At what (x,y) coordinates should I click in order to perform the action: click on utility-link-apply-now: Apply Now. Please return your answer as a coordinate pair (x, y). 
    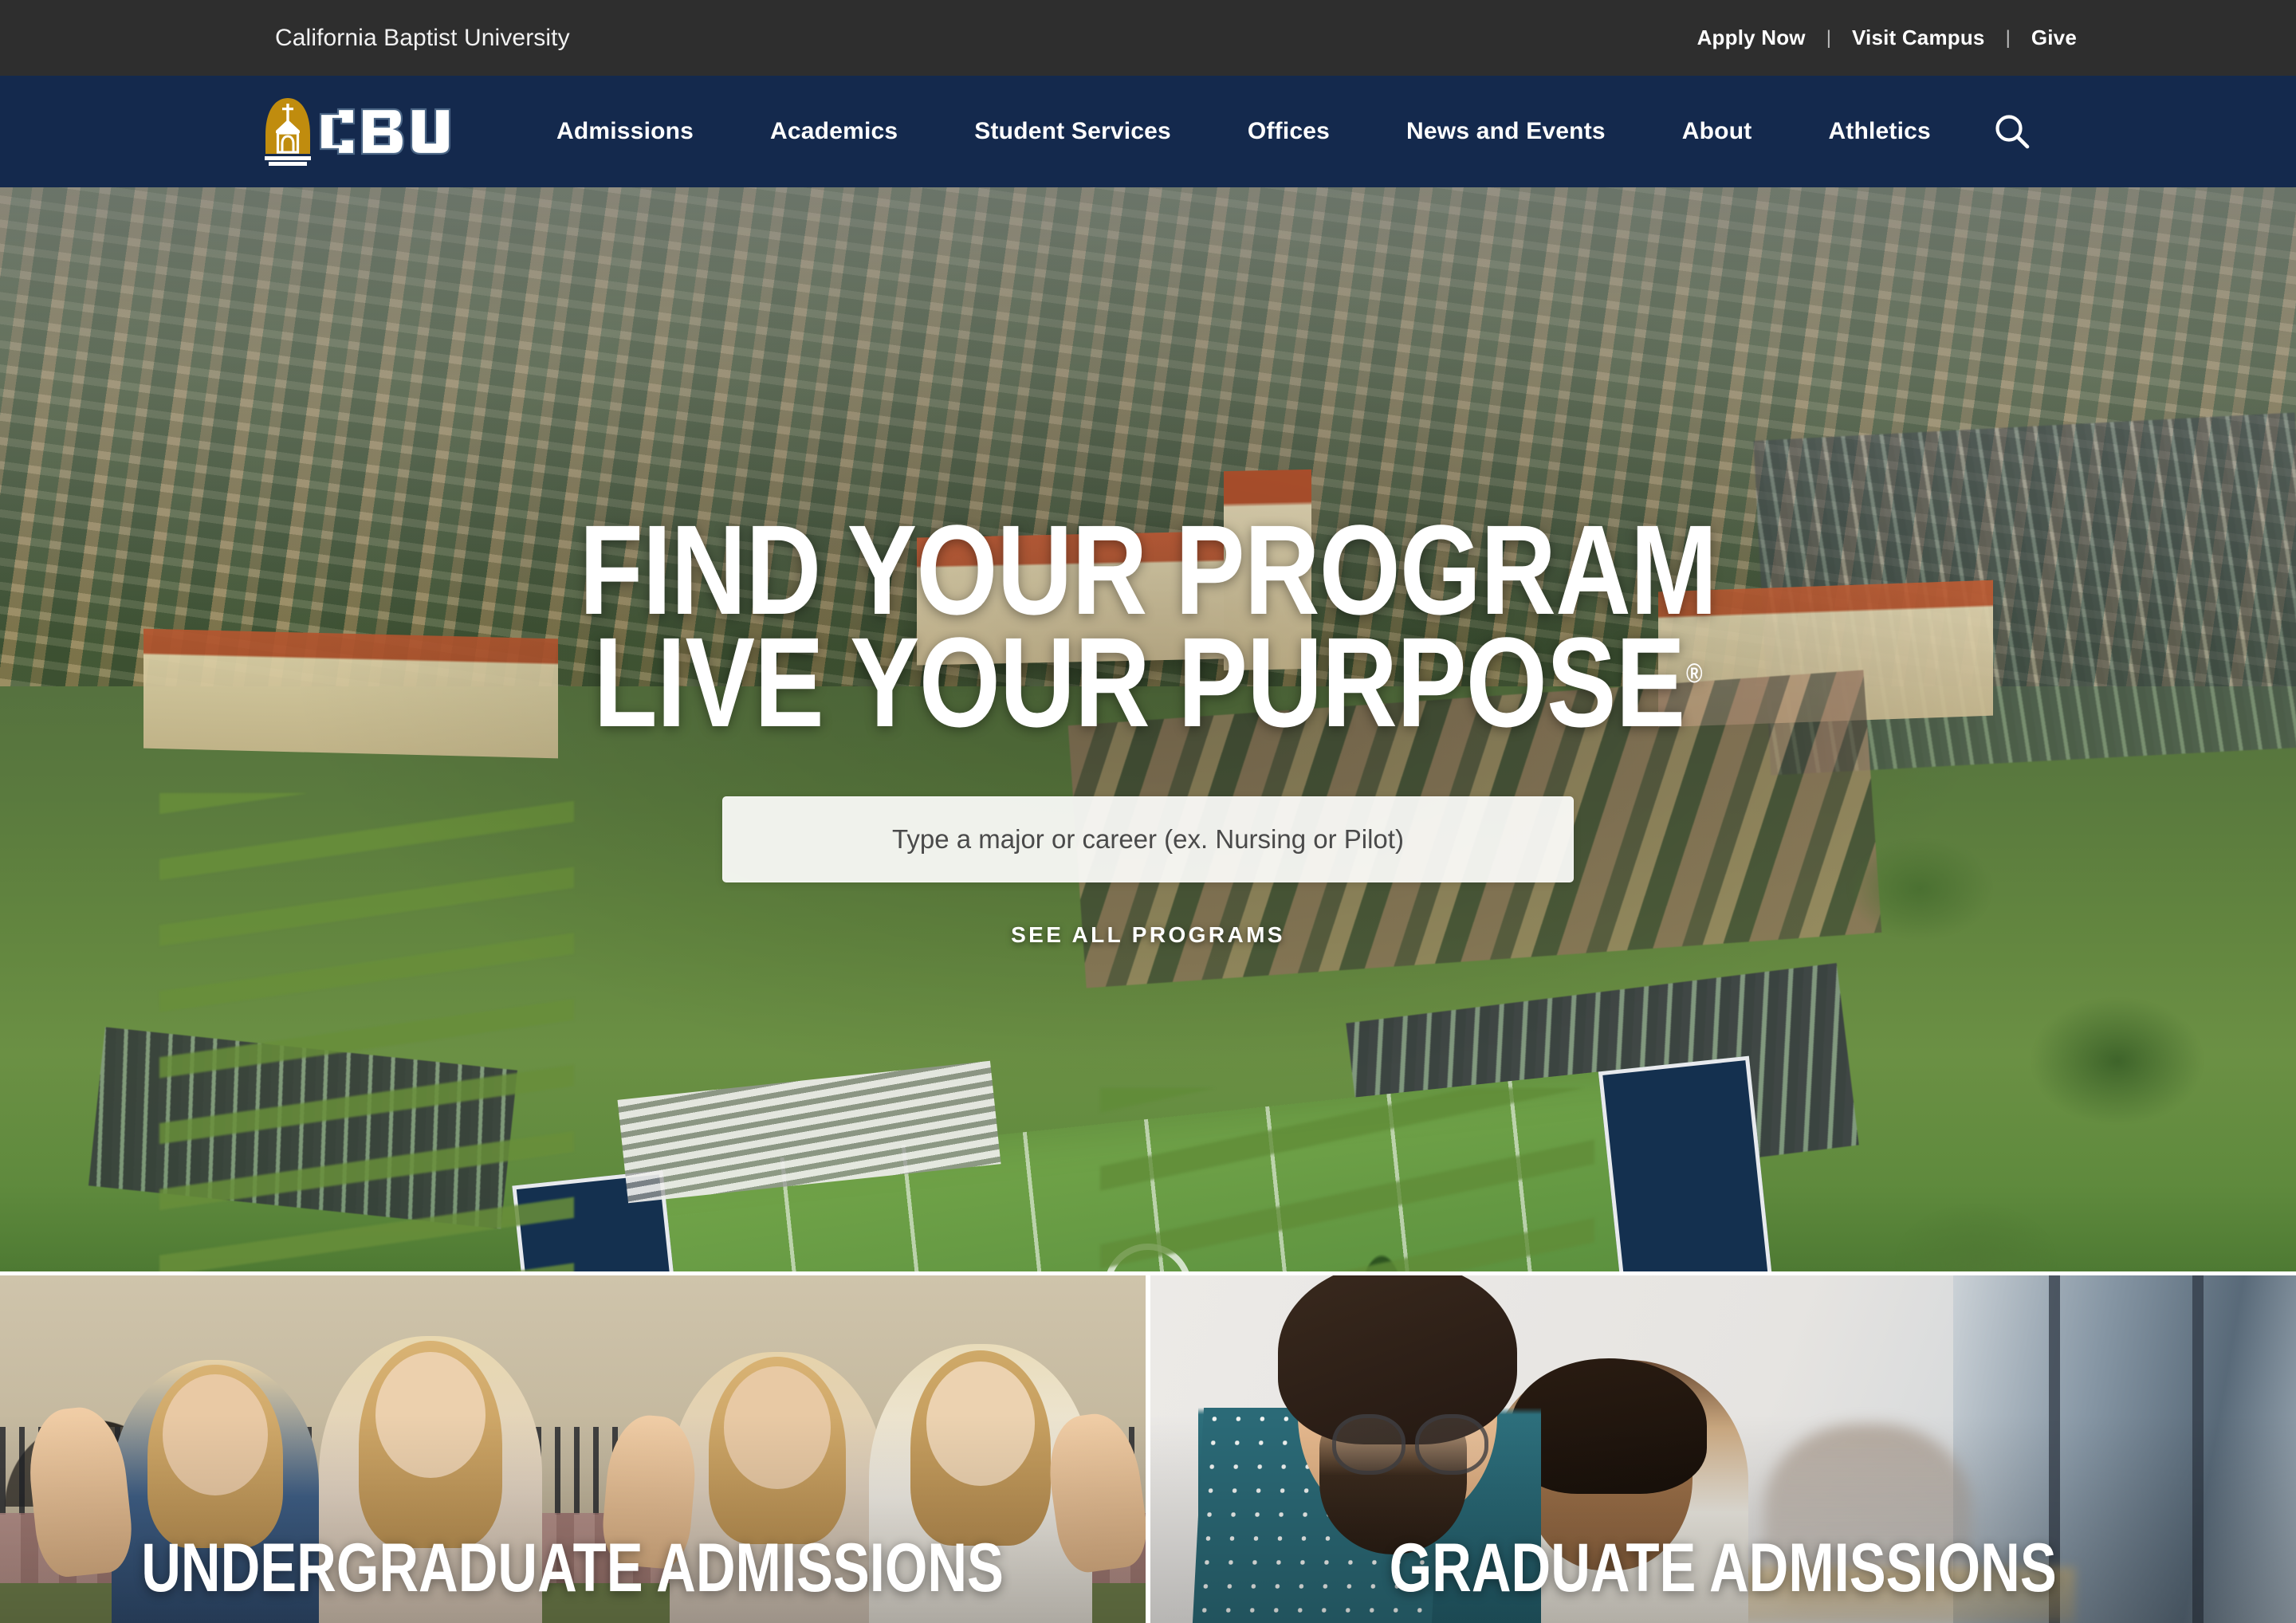
    Looking at the image, I should click on (1751, 38).